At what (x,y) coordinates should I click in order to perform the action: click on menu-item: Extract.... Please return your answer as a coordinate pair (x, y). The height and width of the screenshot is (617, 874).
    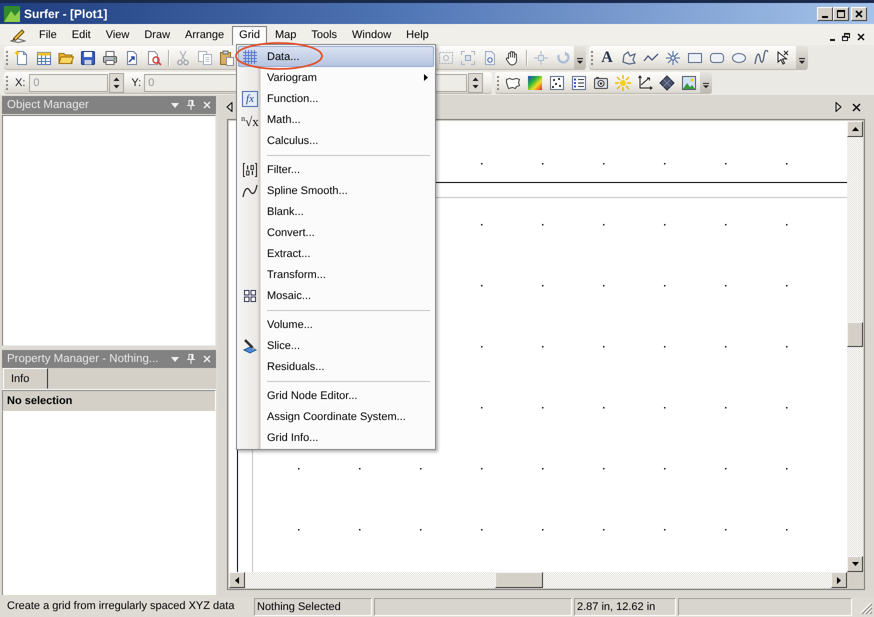
    Looking at the image, I should click on (336, 253).